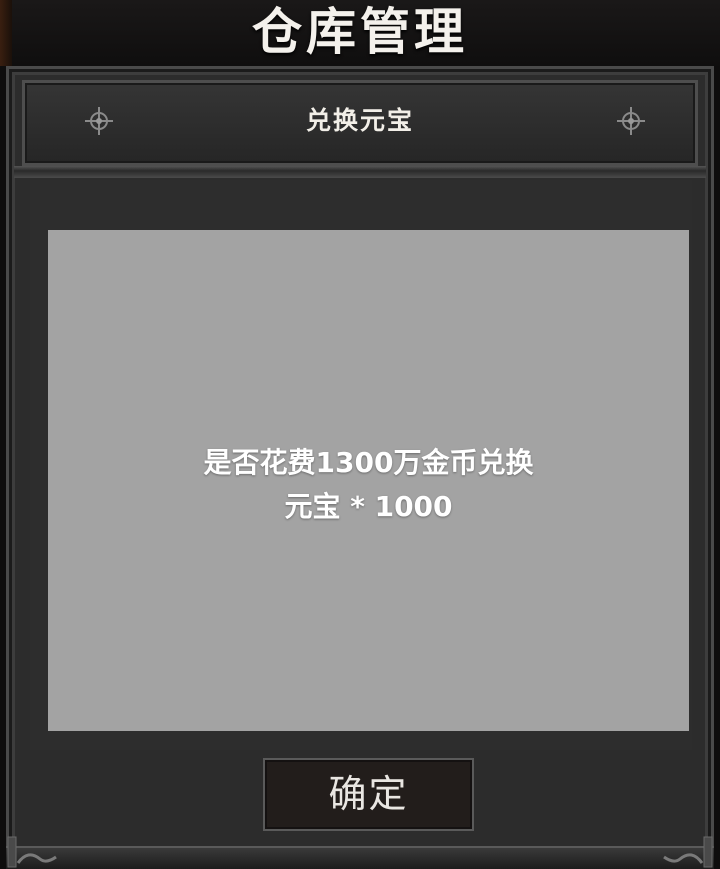 The image size is (720, 869). What do you see at coordinates (368, 462) in the screenshot?
I see `message-line-1: 是否花费1300万金币兑换` at bounding box center [368, 462].